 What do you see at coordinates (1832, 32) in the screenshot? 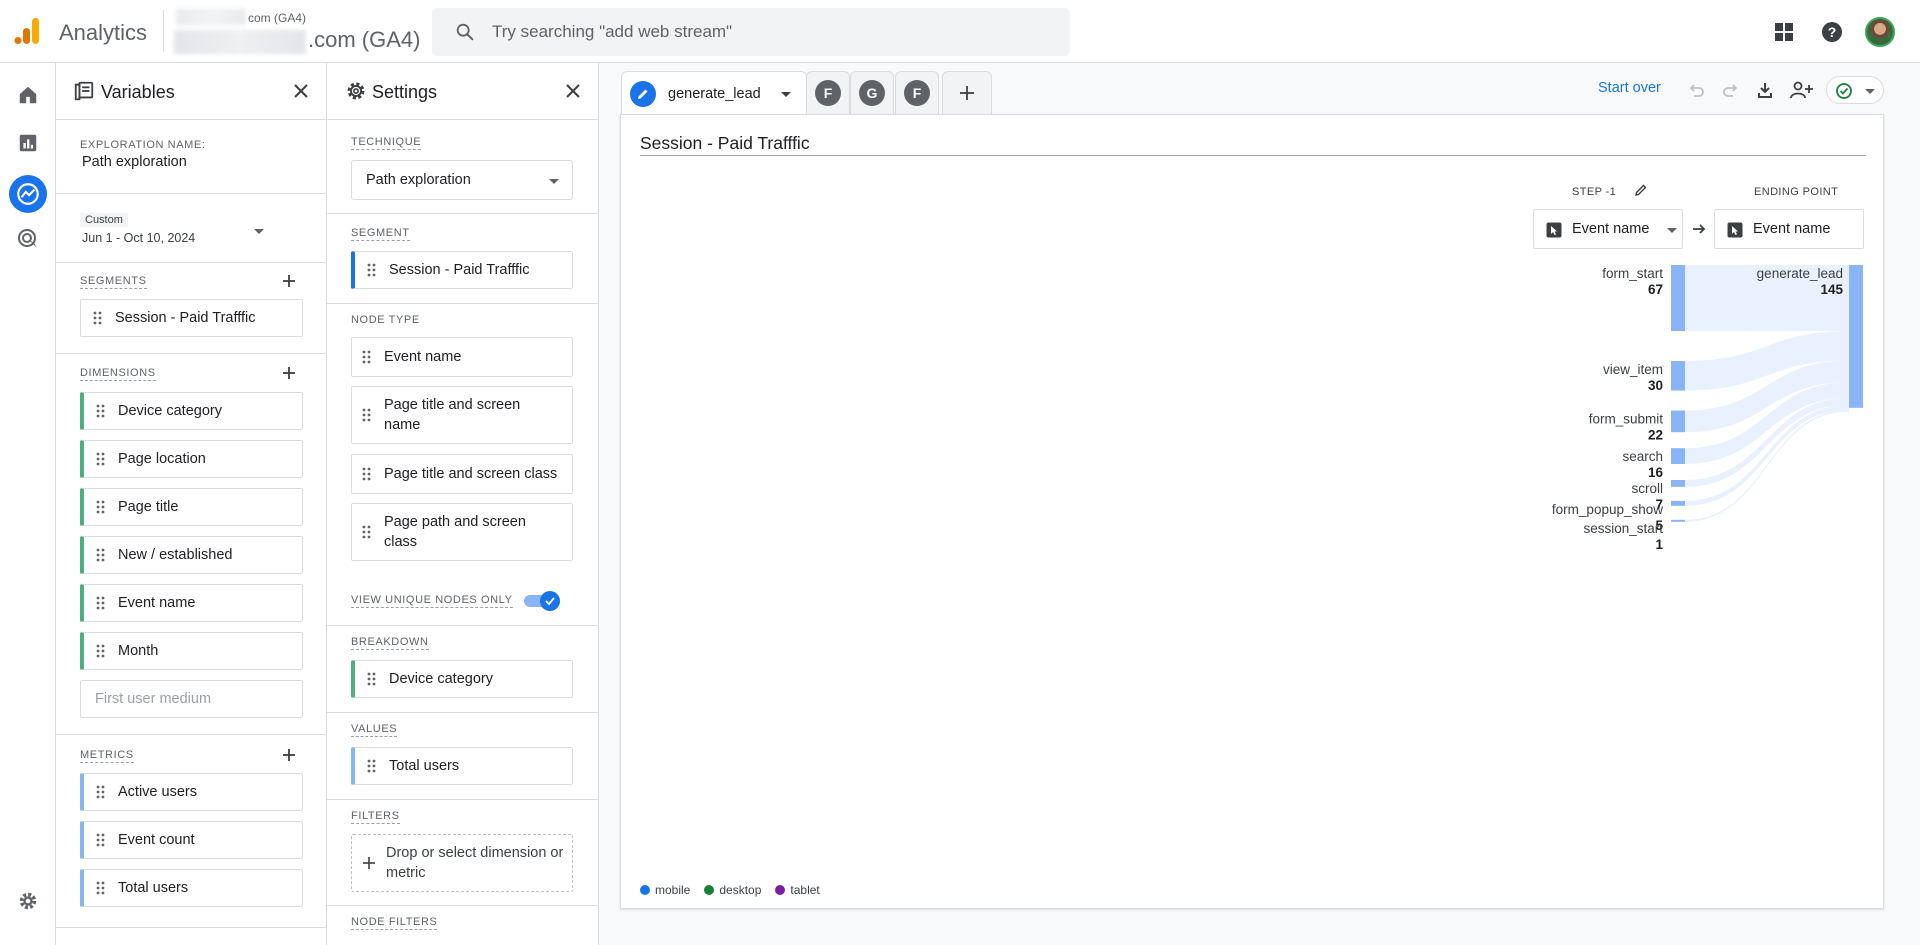
I see `help-icon: ?` at bounding box center [1832, 32].